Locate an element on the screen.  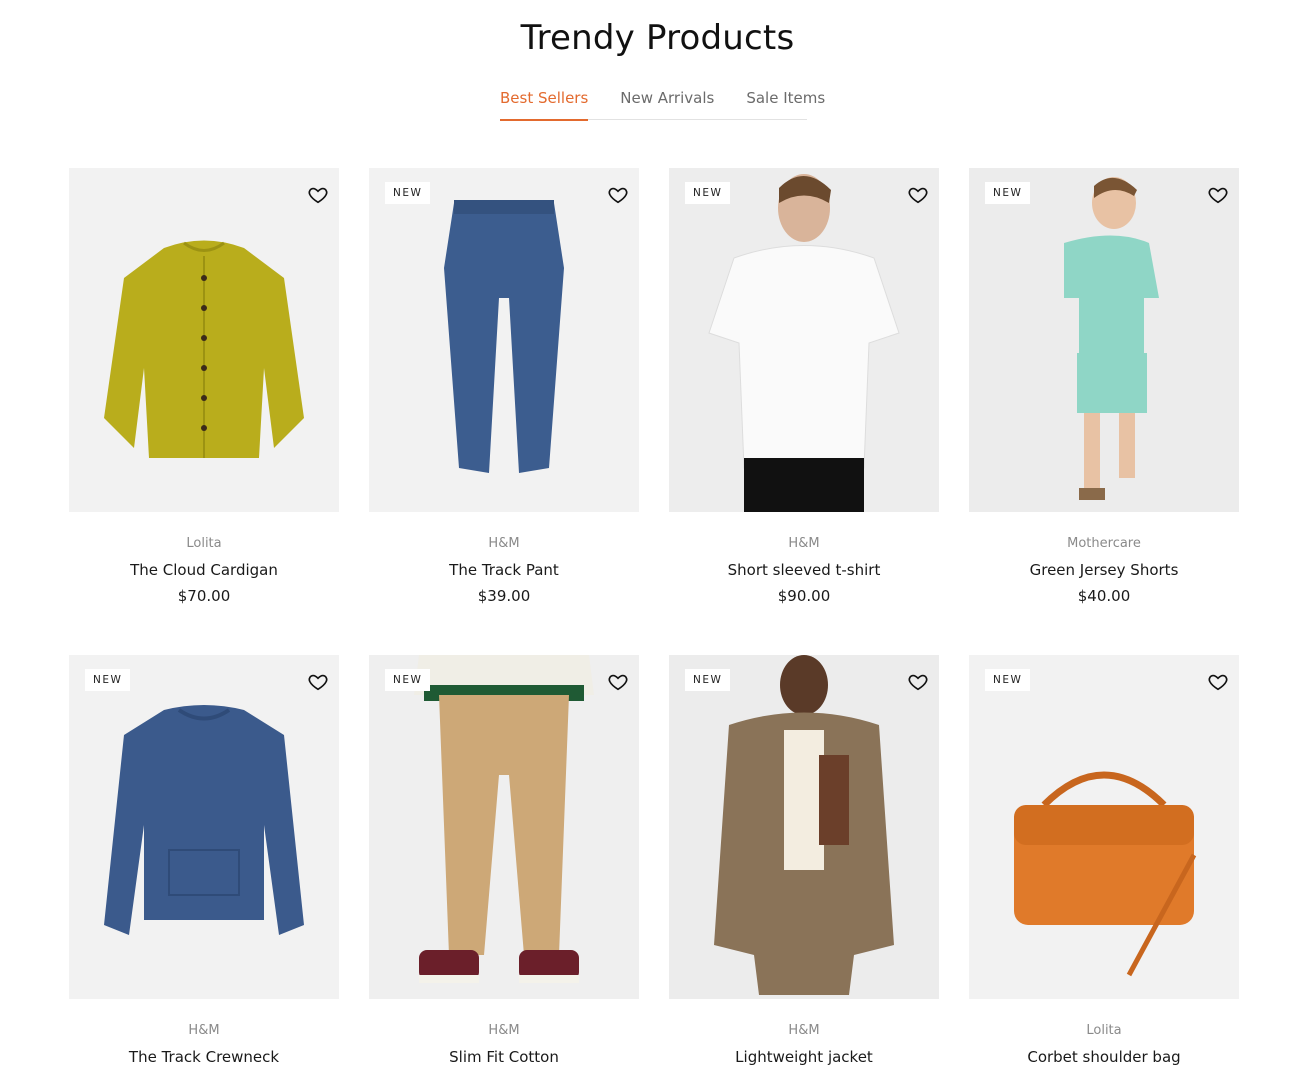
product-brand: Mothercare is located at coordinates (1104, 543).